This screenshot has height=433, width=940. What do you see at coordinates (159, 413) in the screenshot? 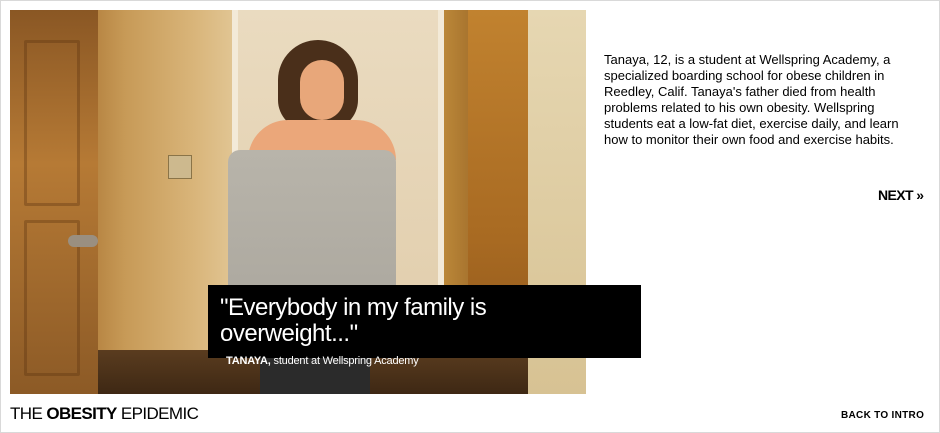
I see `brand-suffix: EPIDEMIC` at bounding box center [159, 413].